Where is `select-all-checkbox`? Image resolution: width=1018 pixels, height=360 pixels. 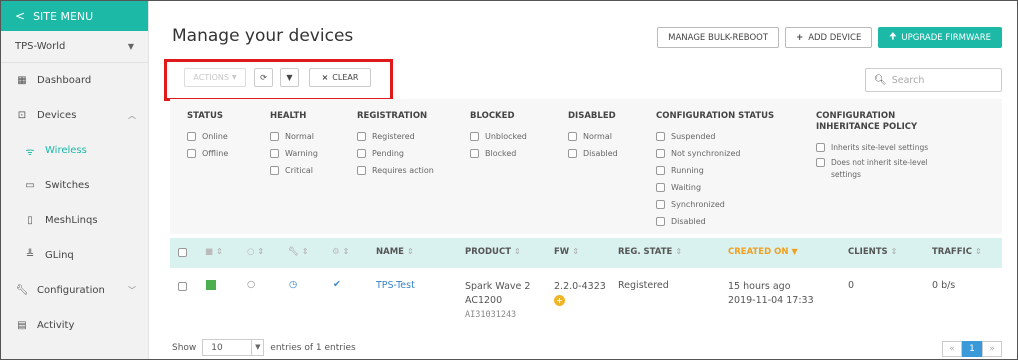 select-all-checkbox is located at coordinates (185, 253).